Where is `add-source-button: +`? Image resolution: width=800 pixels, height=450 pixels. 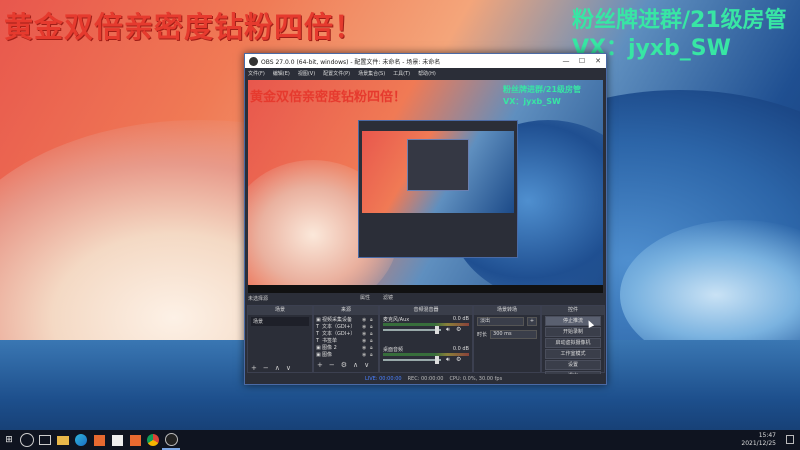
add-source-button: + is located at coordinates (320, 365).